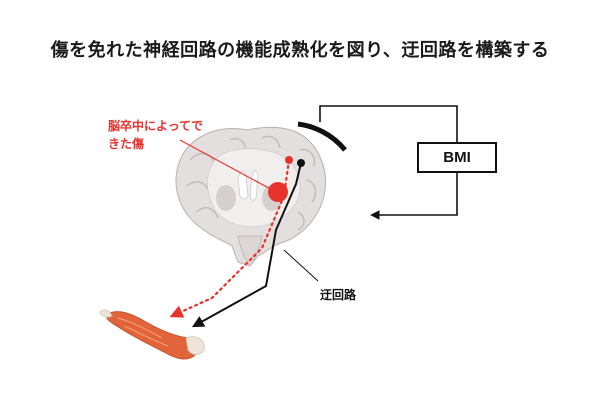 Image resolution: width=600 pixels, height=400 pixels. Describe the element at coordinates (457, 157) in the screenshot. I see `bmi-box: BMI` at that location.